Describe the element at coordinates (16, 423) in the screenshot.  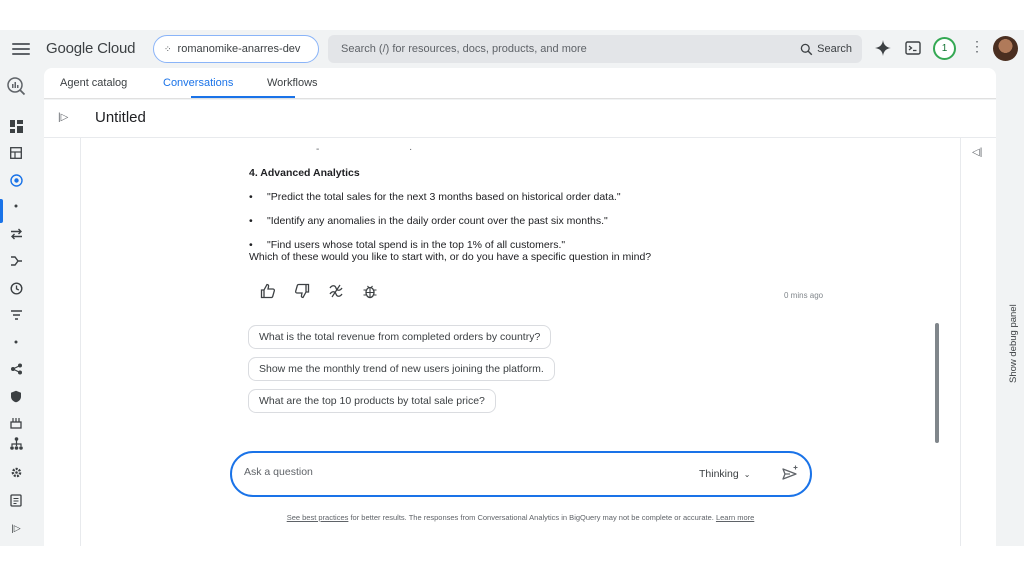
I see `migration-icon` at that location.